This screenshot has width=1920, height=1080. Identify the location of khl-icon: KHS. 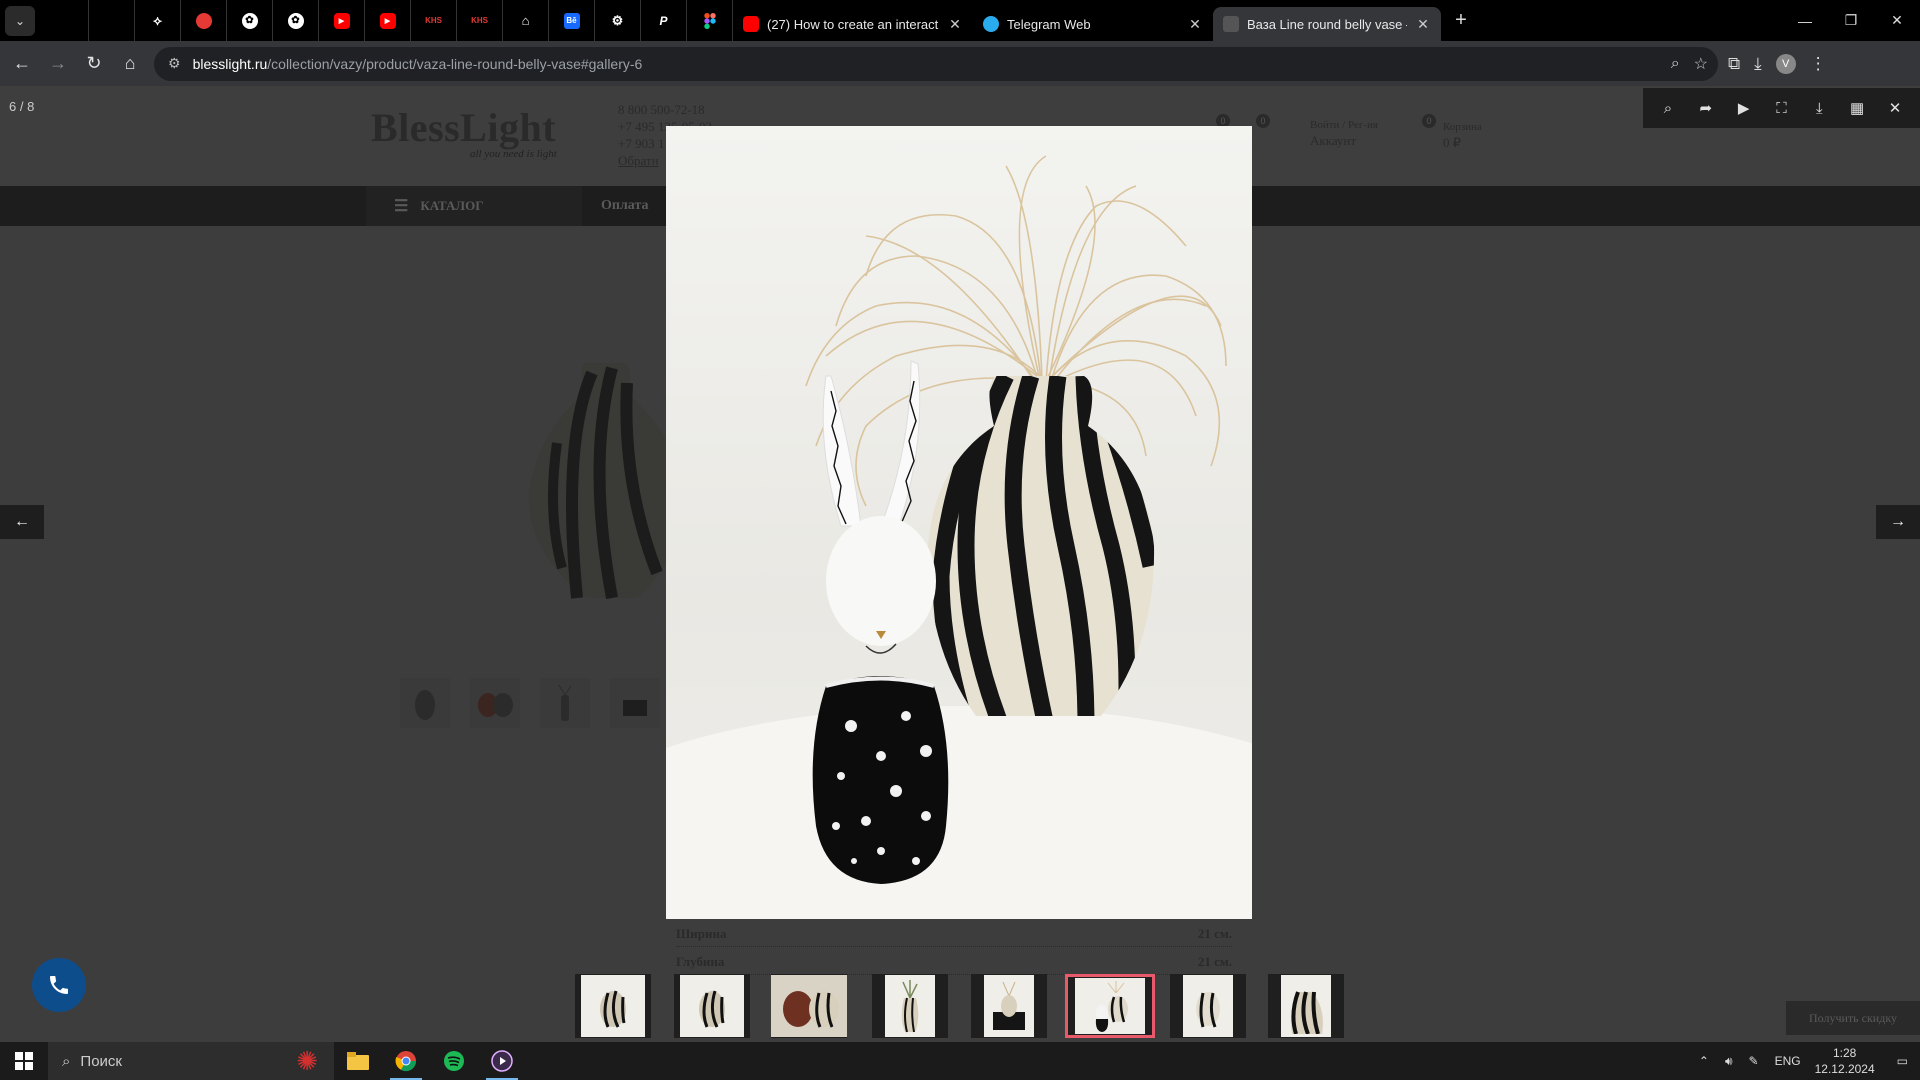
(479, 20).